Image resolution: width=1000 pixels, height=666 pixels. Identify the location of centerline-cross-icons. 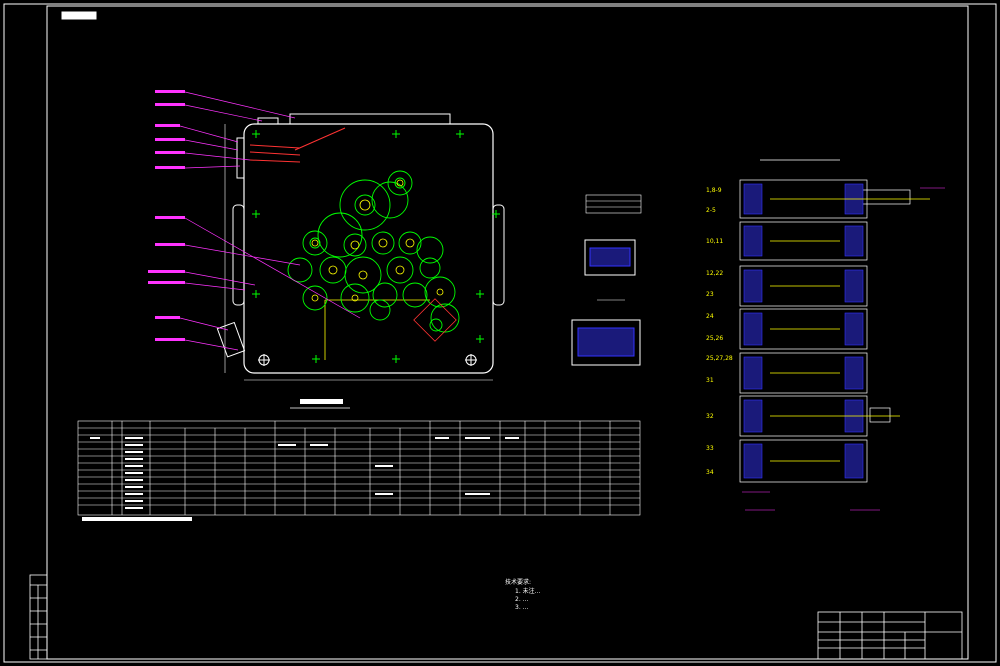
(376, 246).